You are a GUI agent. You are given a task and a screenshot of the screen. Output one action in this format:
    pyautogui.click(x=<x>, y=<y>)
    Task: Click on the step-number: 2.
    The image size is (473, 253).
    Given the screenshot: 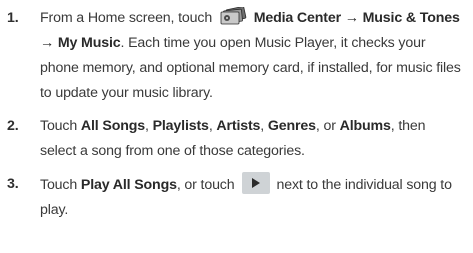 What is the action you would take?
    pyautogui.click(x=13, y=126)
    